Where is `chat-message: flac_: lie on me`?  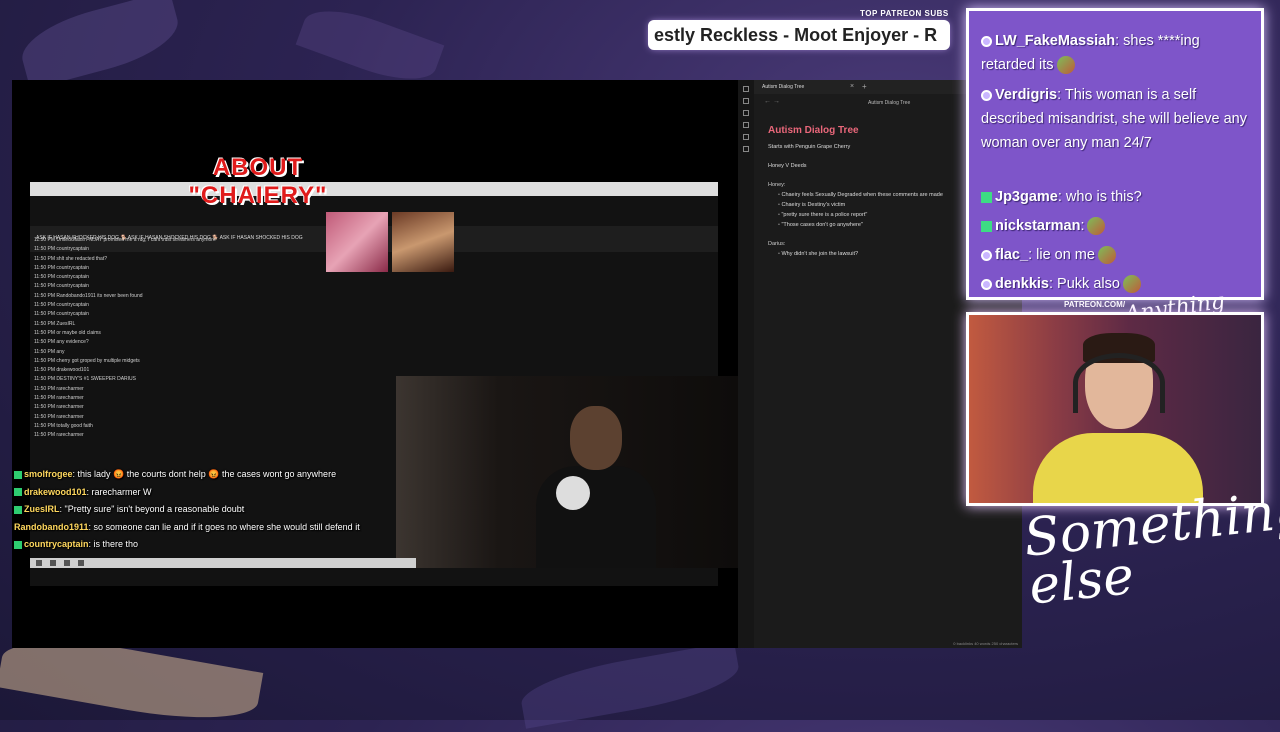
chat-message: flac_: lie on me is located at coordinates (1118, 255).